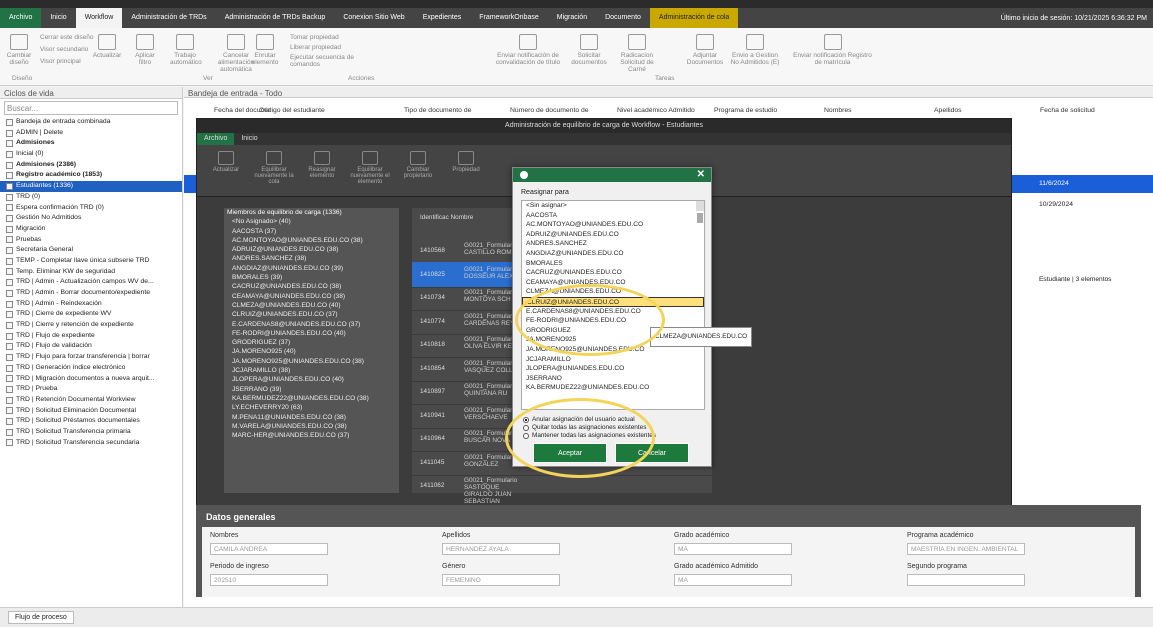 The height and width of the screenshot is (627, 1153). What do you see at coordinates (311, 426) in the screenshot?
I see `member-item: M.VARELA@UNIANDES.EDU.CO (38)` at bounding box center [311, 426].